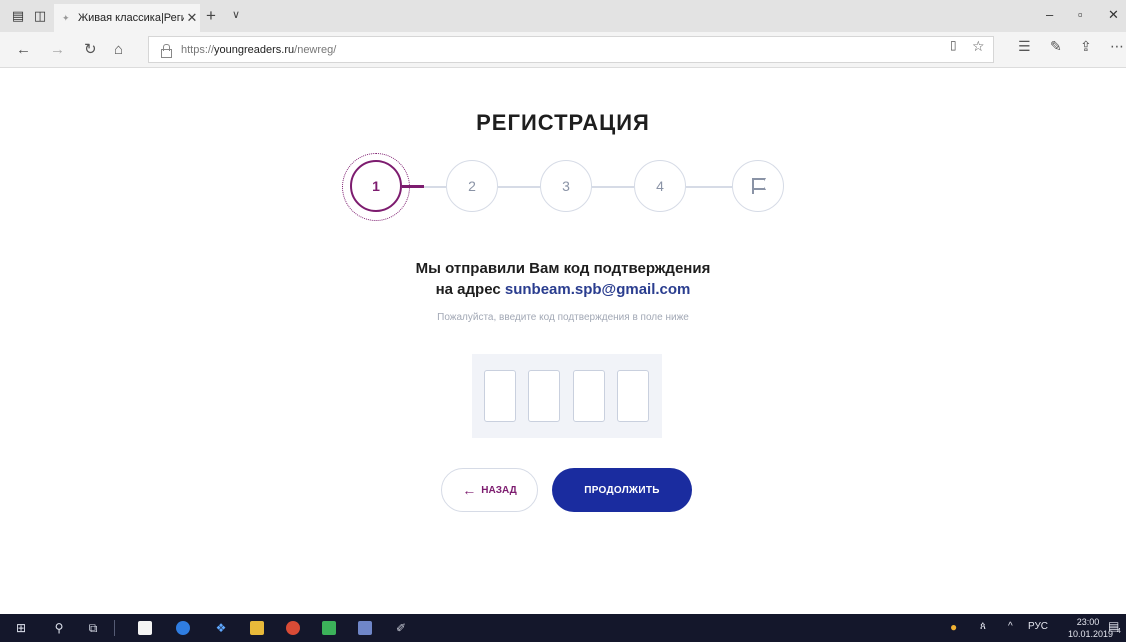  Describe the element at coordinates (131, 18) in the screenshot. I see `tab-title: Живая классика|Регист` at that location.